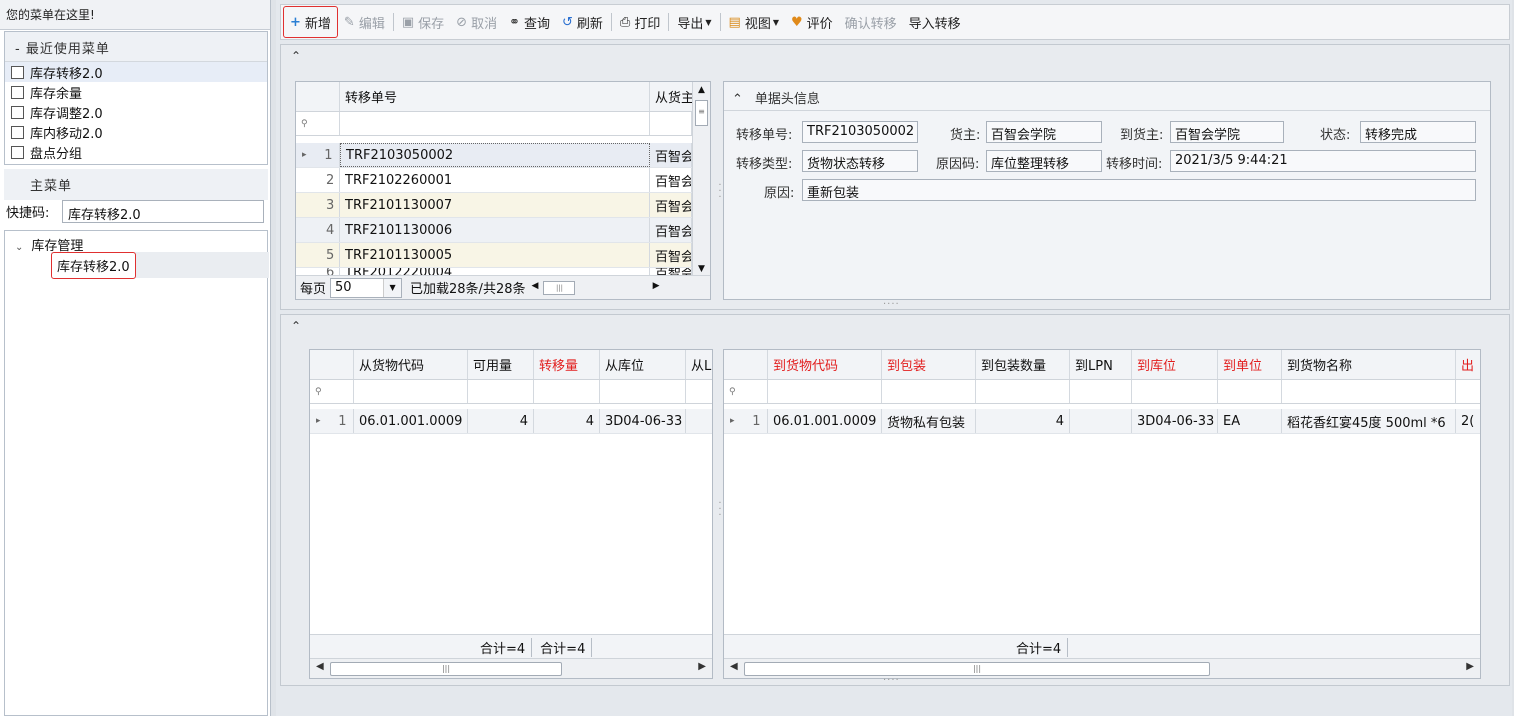 The width and height of the screenshot is (1514, 716). What do you see at coordinates (476, 22) in the screenshot?
I see `cancel-button: ⊘ 取消` at bounding box center [476, 22].